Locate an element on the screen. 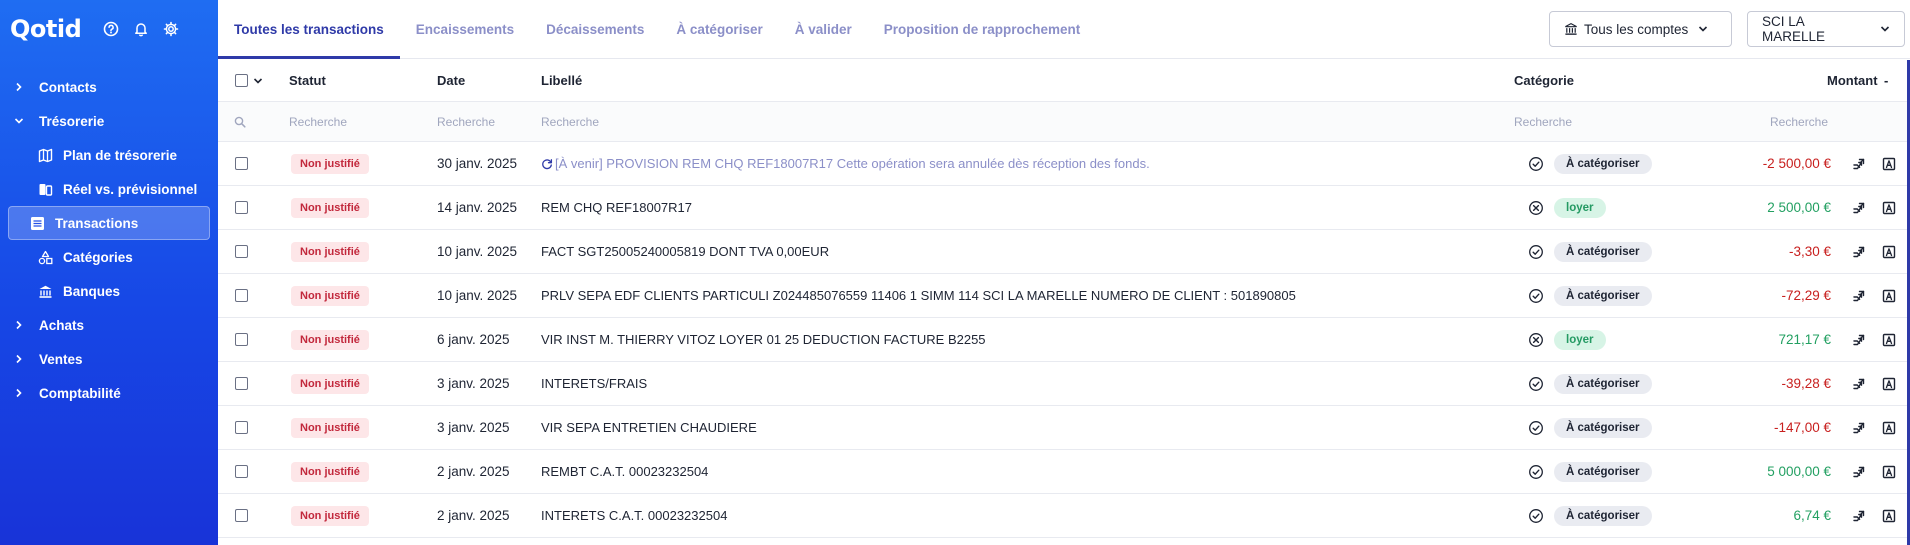 The image size is (1910, 545). sidebar-item-ventes: Ventes is located at coordinates (109, 359).